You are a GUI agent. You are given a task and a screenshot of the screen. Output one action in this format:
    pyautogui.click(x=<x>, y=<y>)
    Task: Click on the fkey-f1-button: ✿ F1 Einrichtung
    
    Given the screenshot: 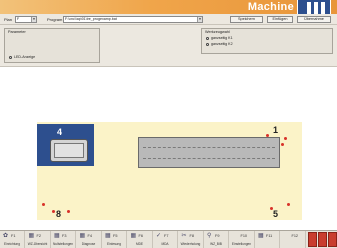 What is the action you would take?
    pyautogui.click(x=12, y=239)
    